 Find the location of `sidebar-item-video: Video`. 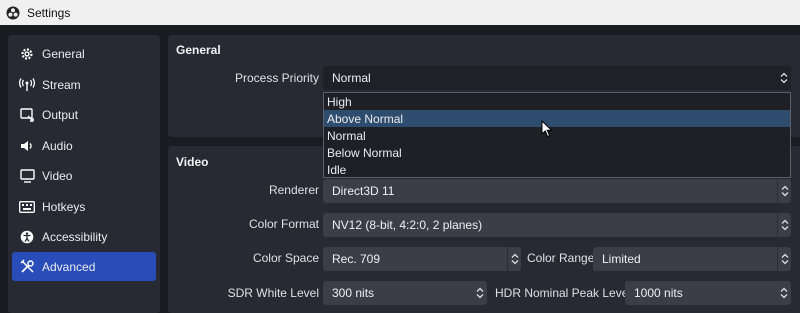

sidebar-item-video: Video is located at coordinates (84, 175).